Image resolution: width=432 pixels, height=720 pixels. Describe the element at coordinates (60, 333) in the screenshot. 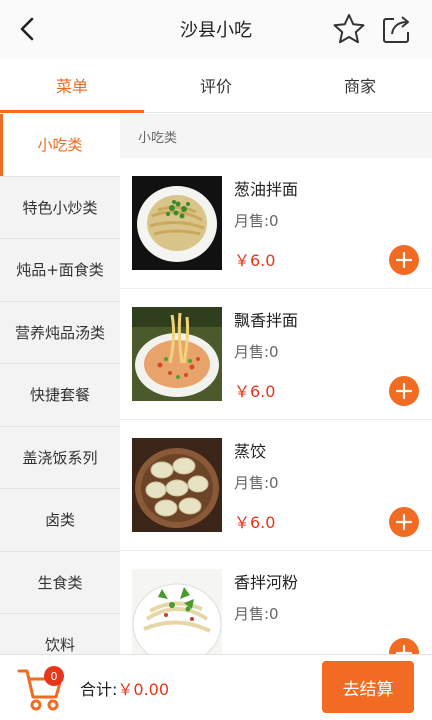

I see `sidebar-item-soups: 营养炖品汤类` at that location.